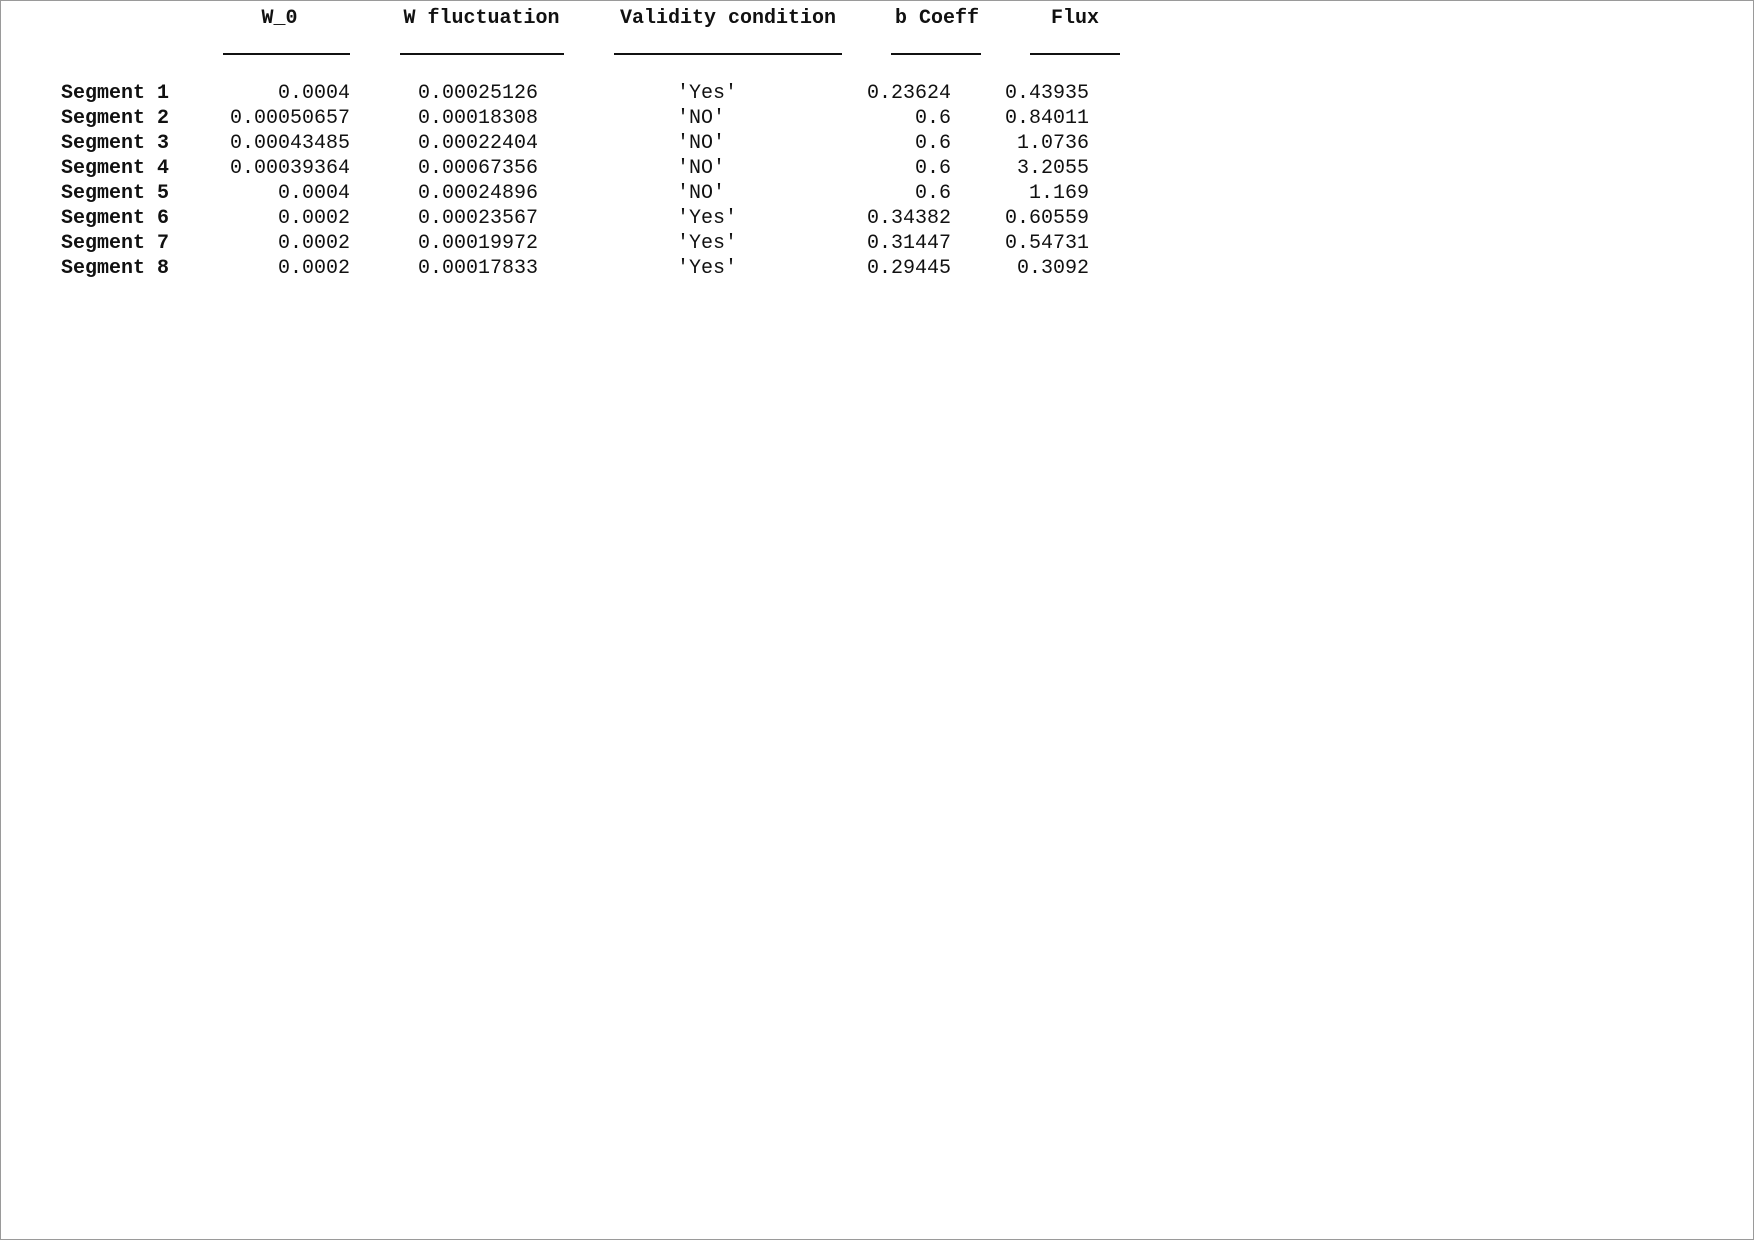 The height and width of the screenshot is (1240, 1754). I want to click on cell-w-fluctuation: 0.00017833, so click(477, 268).